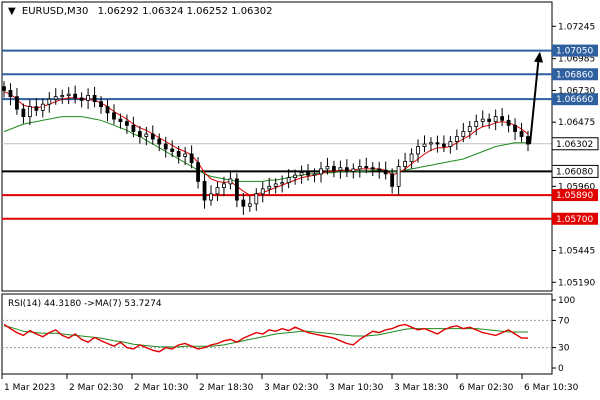 The image size is (600, 400). I want to click on price-tick-label: 1.07245, so click(576, 27).